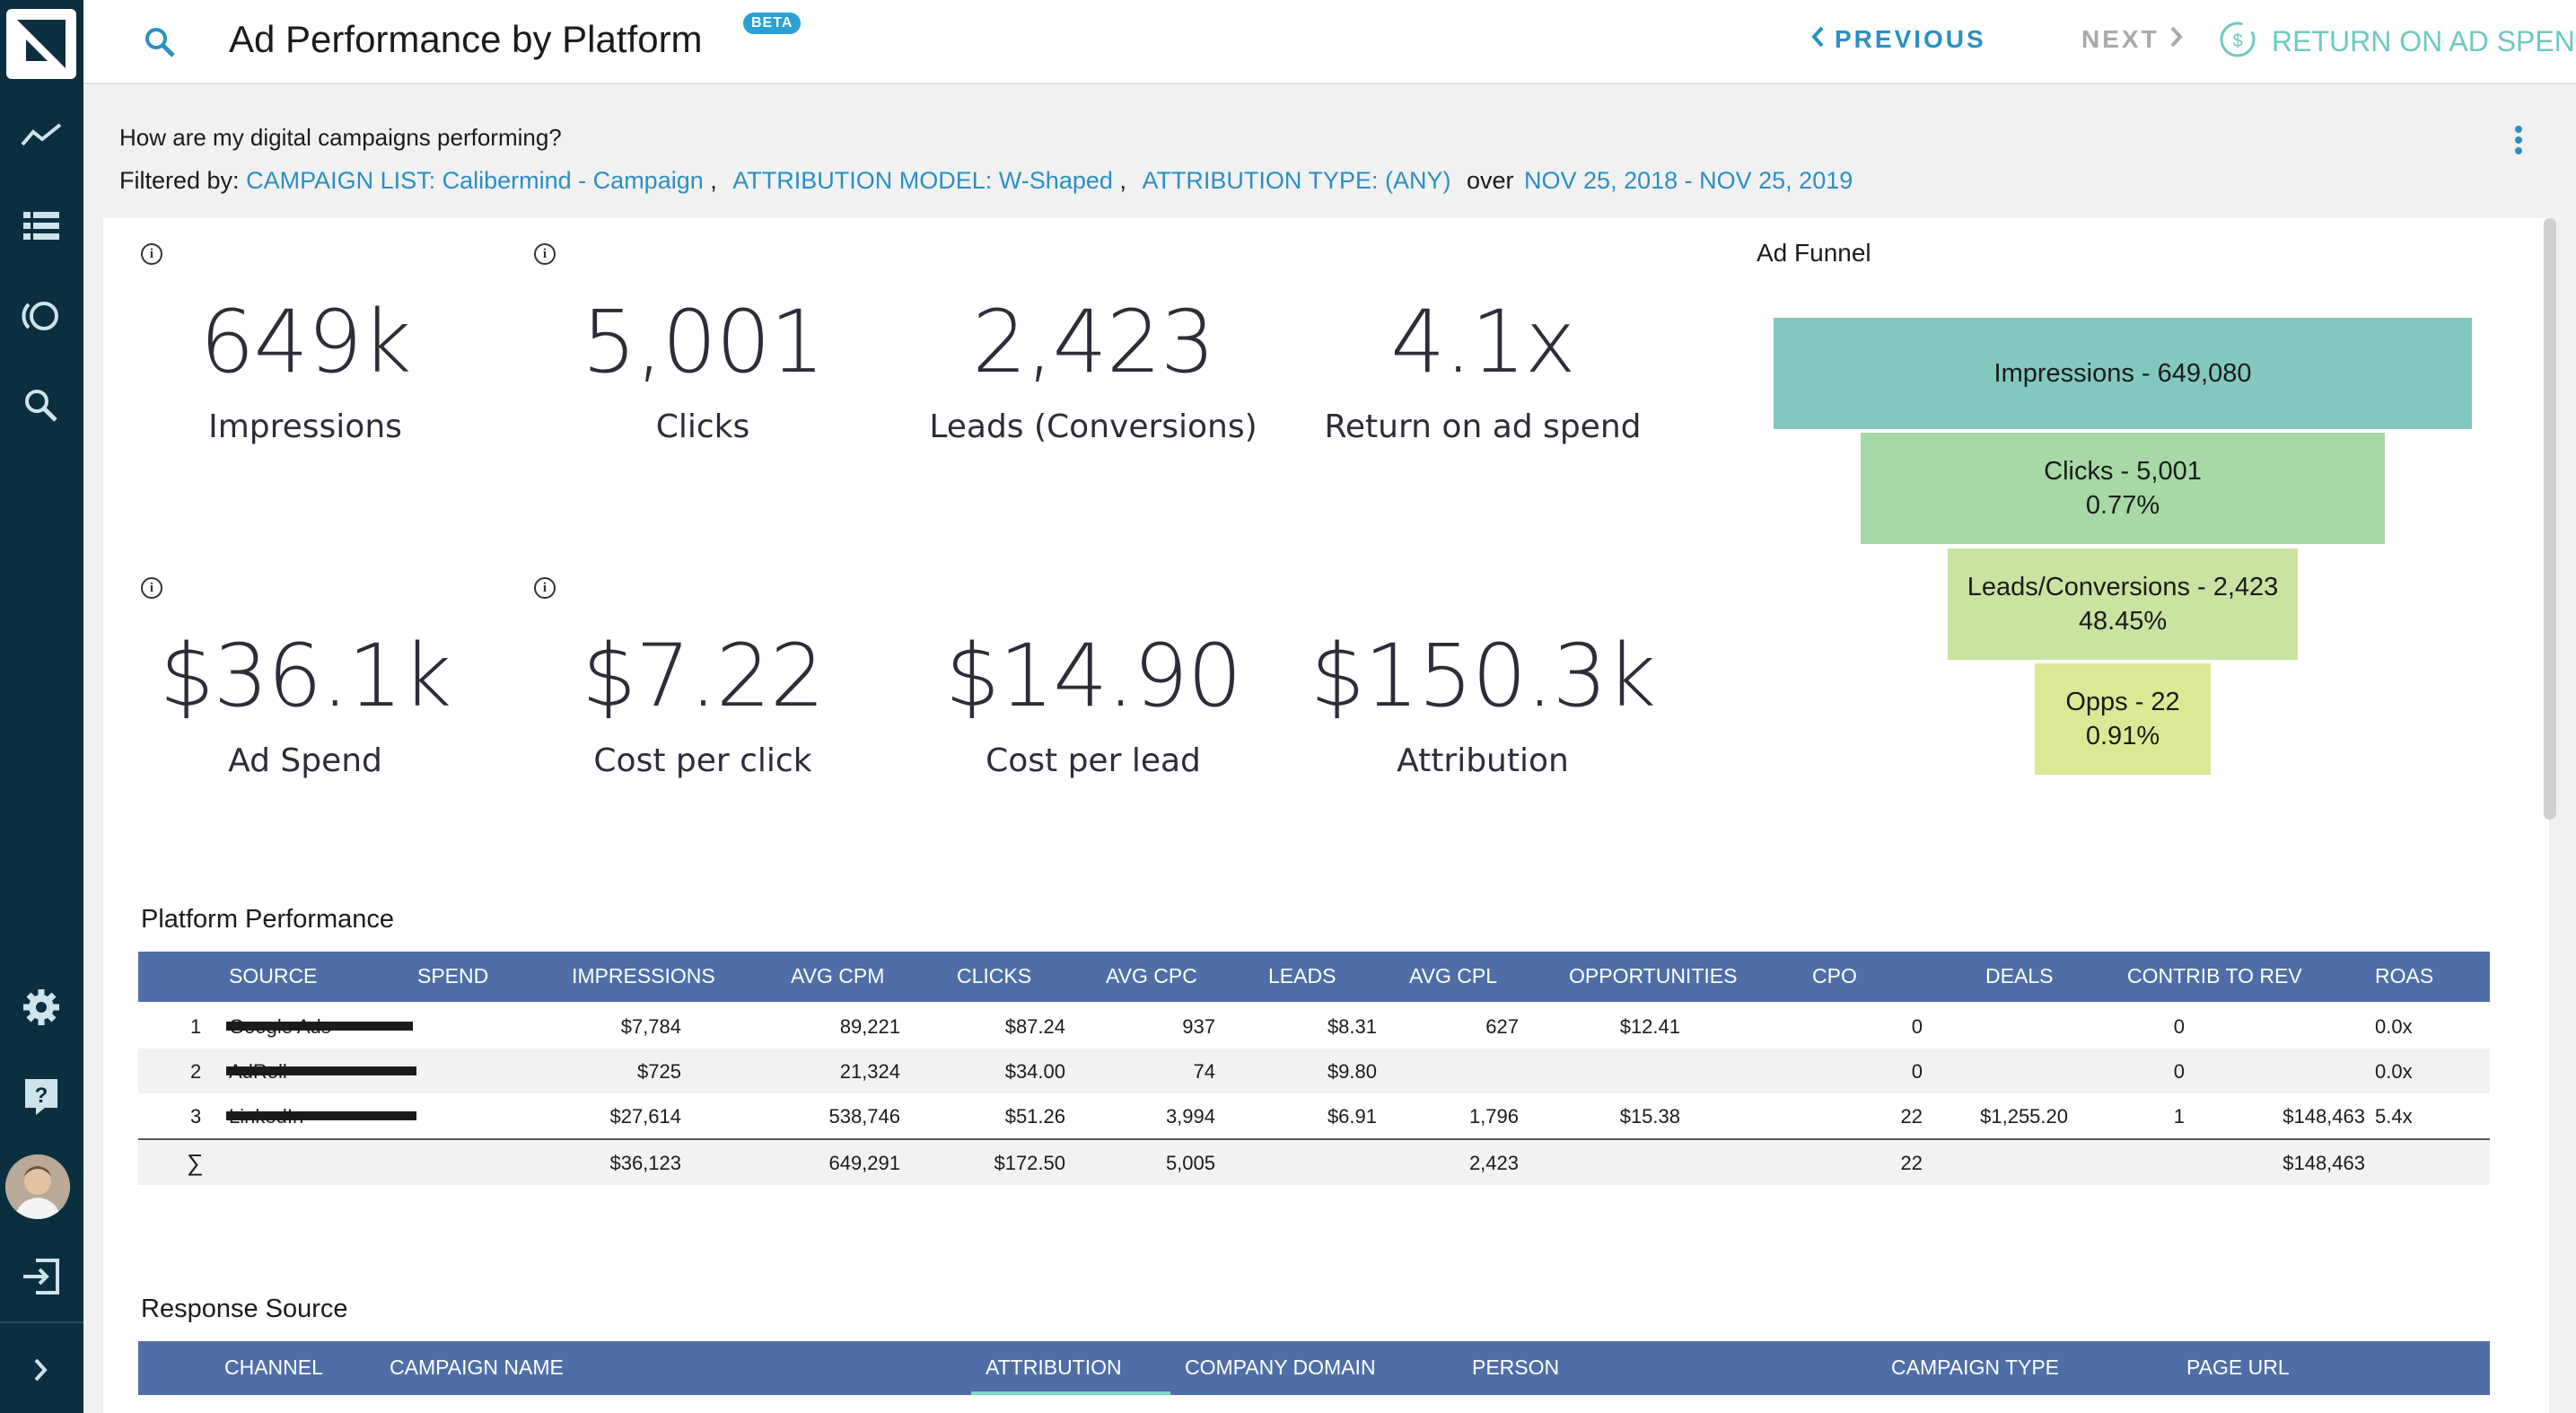 The width and height of the screenshot is (2576, 1413). What do you see at coordinates (37, 1186) in the screenshot?
I see `avatar` at bounding box center [37, 1186].